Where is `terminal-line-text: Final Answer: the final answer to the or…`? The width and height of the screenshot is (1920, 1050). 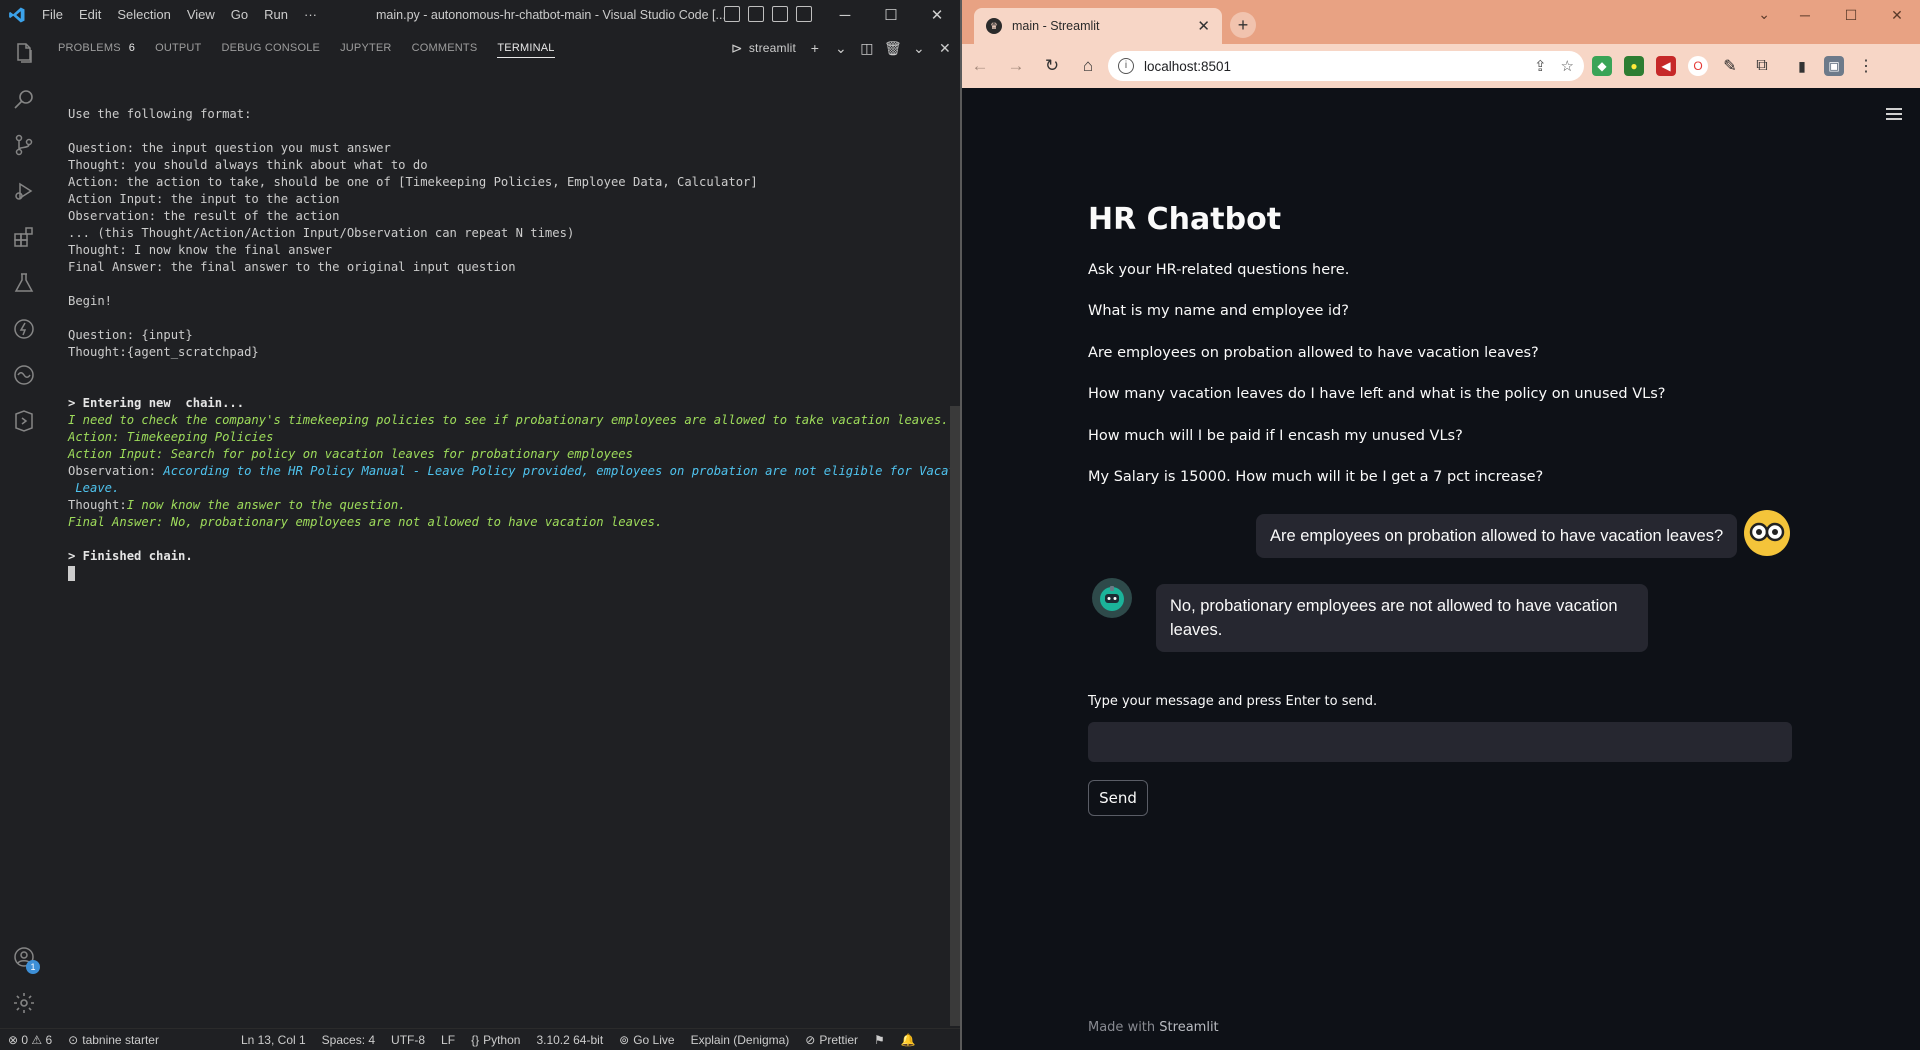
terminal-line-text: Final Answer: the final answer to the or… is located at coordinates (292, 267).